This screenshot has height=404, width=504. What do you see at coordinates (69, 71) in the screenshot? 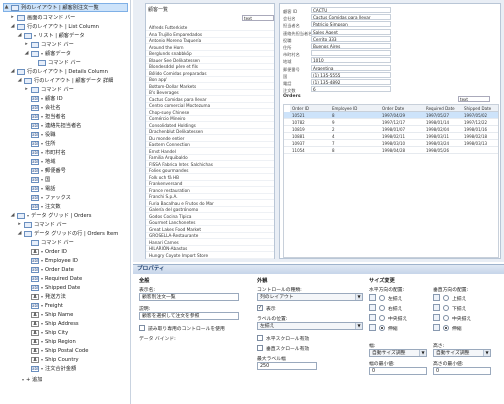
I see `tree-item: ◢ 行のレイアウト | Details Column` at bounding box center [69, 71].